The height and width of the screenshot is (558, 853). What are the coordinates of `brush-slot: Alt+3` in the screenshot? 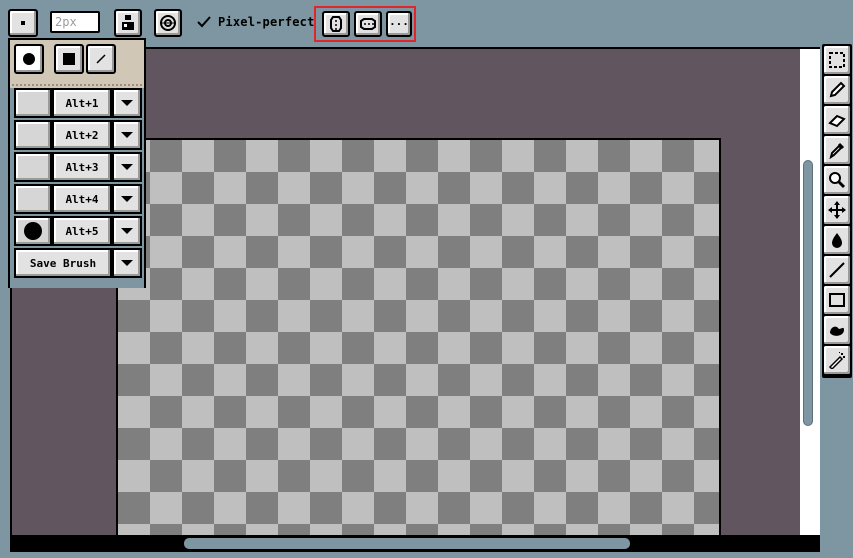 It's located at (79, 168).